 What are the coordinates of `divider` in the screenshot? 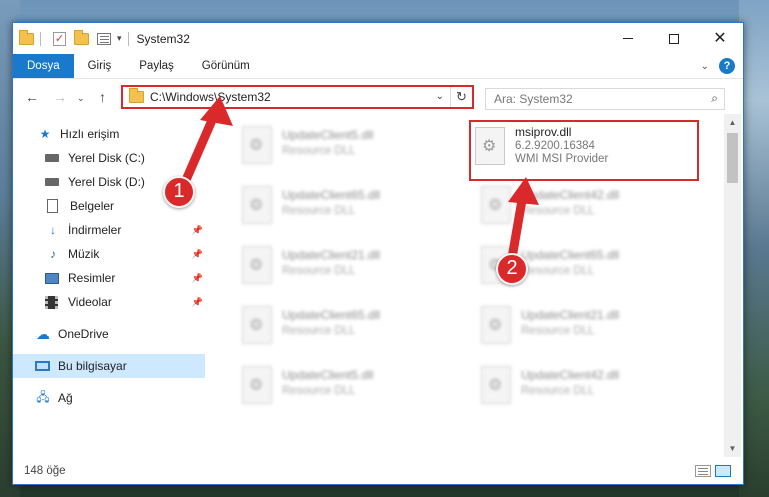 It's located at (40, 38).